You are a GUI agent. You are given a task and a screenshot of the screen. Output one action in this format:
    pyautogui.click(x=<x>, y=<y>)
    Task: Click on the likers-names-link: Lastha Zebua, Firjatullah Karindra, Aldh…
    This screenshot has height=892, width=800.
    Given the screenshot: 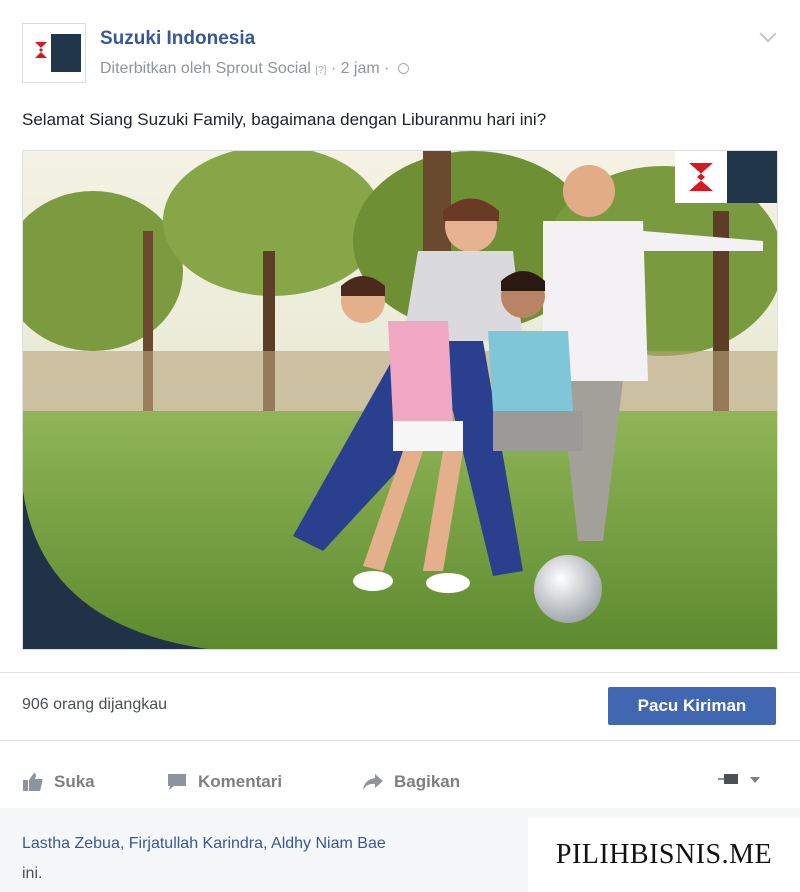 What is the action you would take?
    pyautogui.click(x=204, y=843)
    